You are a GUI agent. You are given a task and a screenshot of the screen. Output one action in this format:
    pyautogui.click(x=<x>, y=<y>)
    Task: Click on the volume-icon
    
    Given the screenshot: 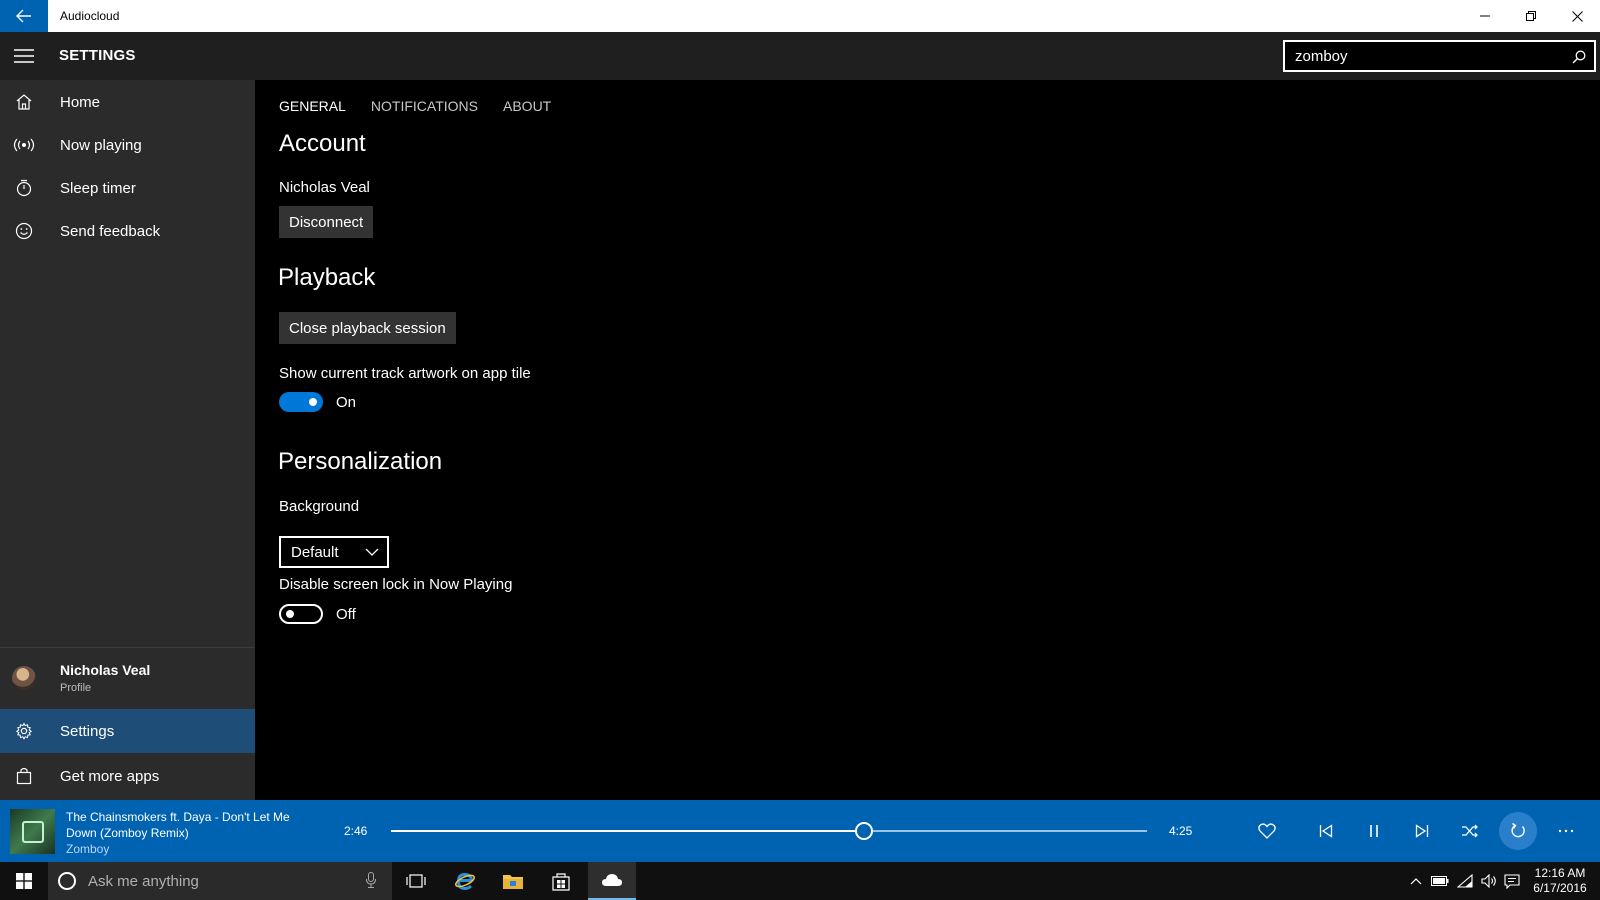 What is the action you would take?
    pyautogui.click(x=1488, y=881)
    